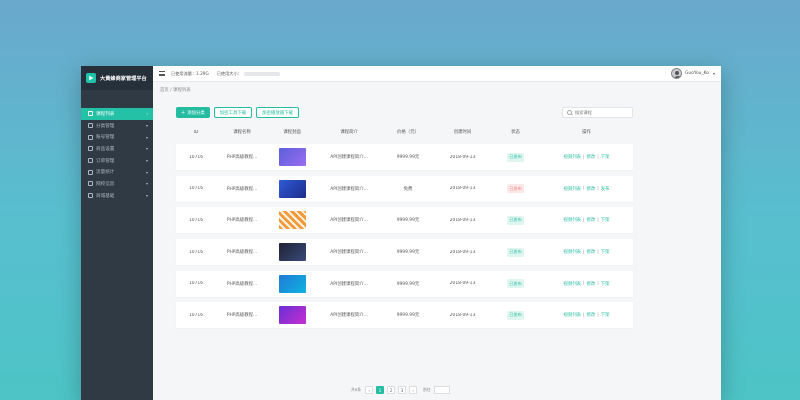 The image size is (800, 400). Describe the element at coordinates (117, 161) in the screenshot. I see `sidebar-item: 订单管理 ▾` at that location.